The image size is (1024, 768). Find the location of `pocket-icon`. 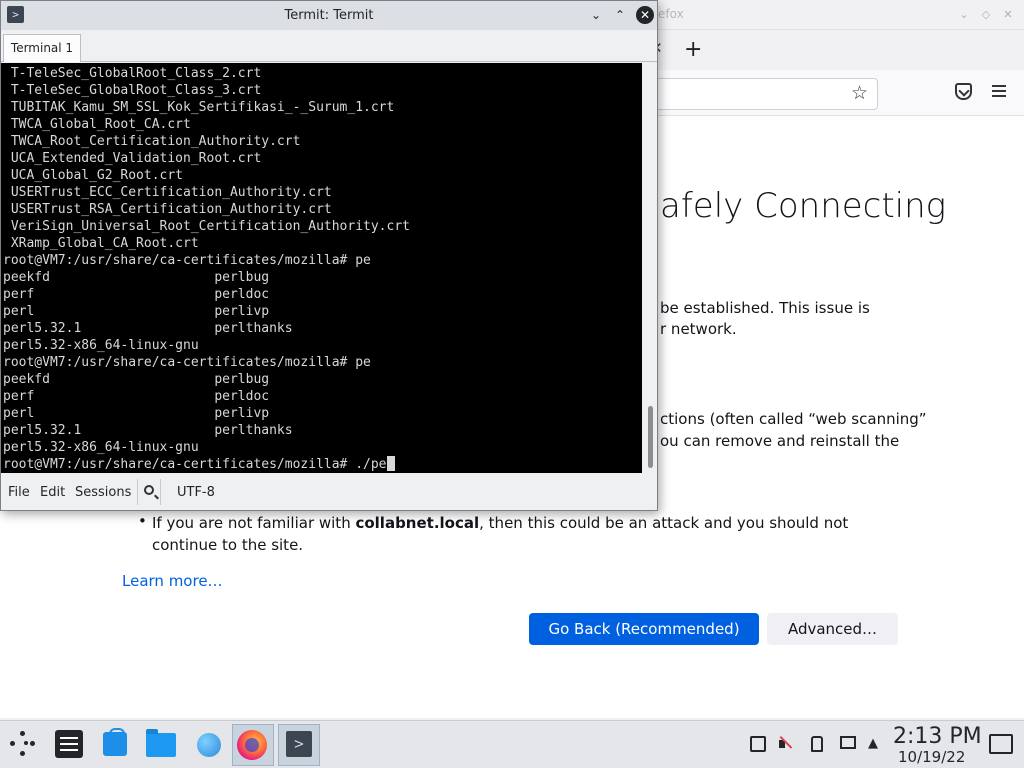

pocket-icon is located at coordinates (963, 91).